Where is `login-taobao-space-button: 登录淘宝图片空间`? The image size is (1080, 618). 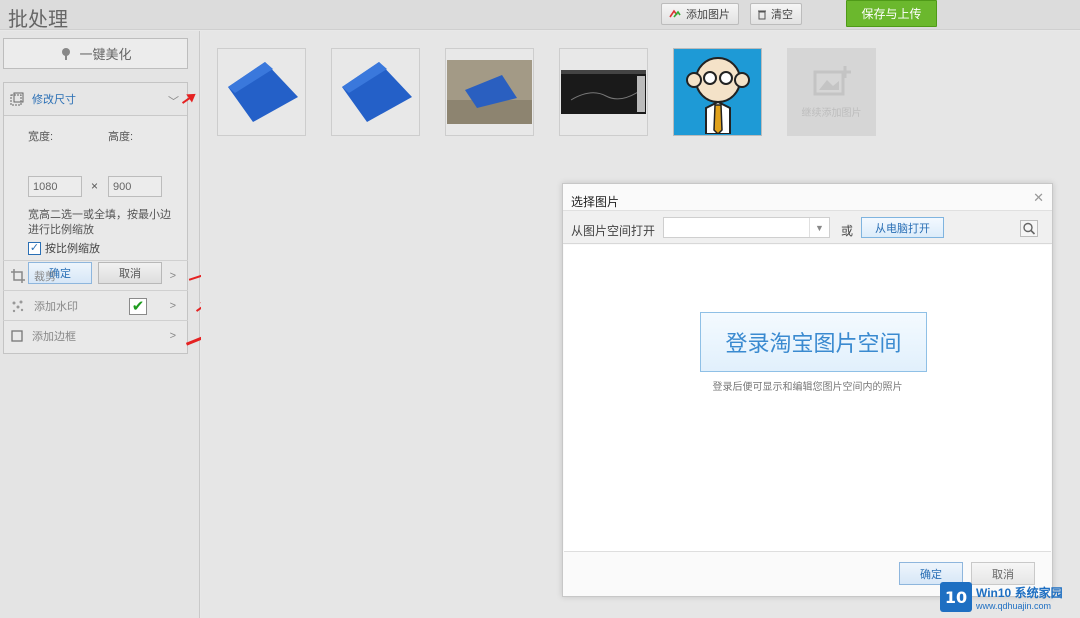
login-taobao-space-button: 登录淘宝图片空间 is located at coordinates (813, 342).